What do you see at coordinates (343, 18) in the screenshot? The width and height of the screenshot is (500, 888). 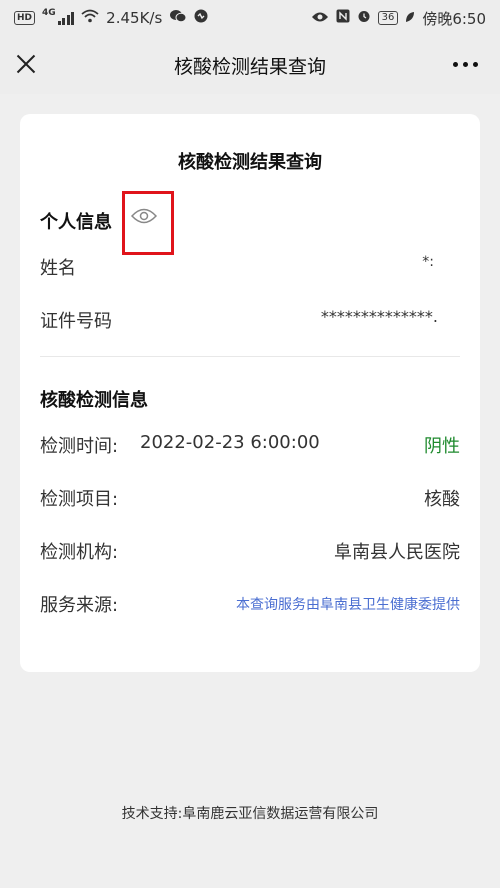 I see `nfc-icon` at bounding box center [343, 18].